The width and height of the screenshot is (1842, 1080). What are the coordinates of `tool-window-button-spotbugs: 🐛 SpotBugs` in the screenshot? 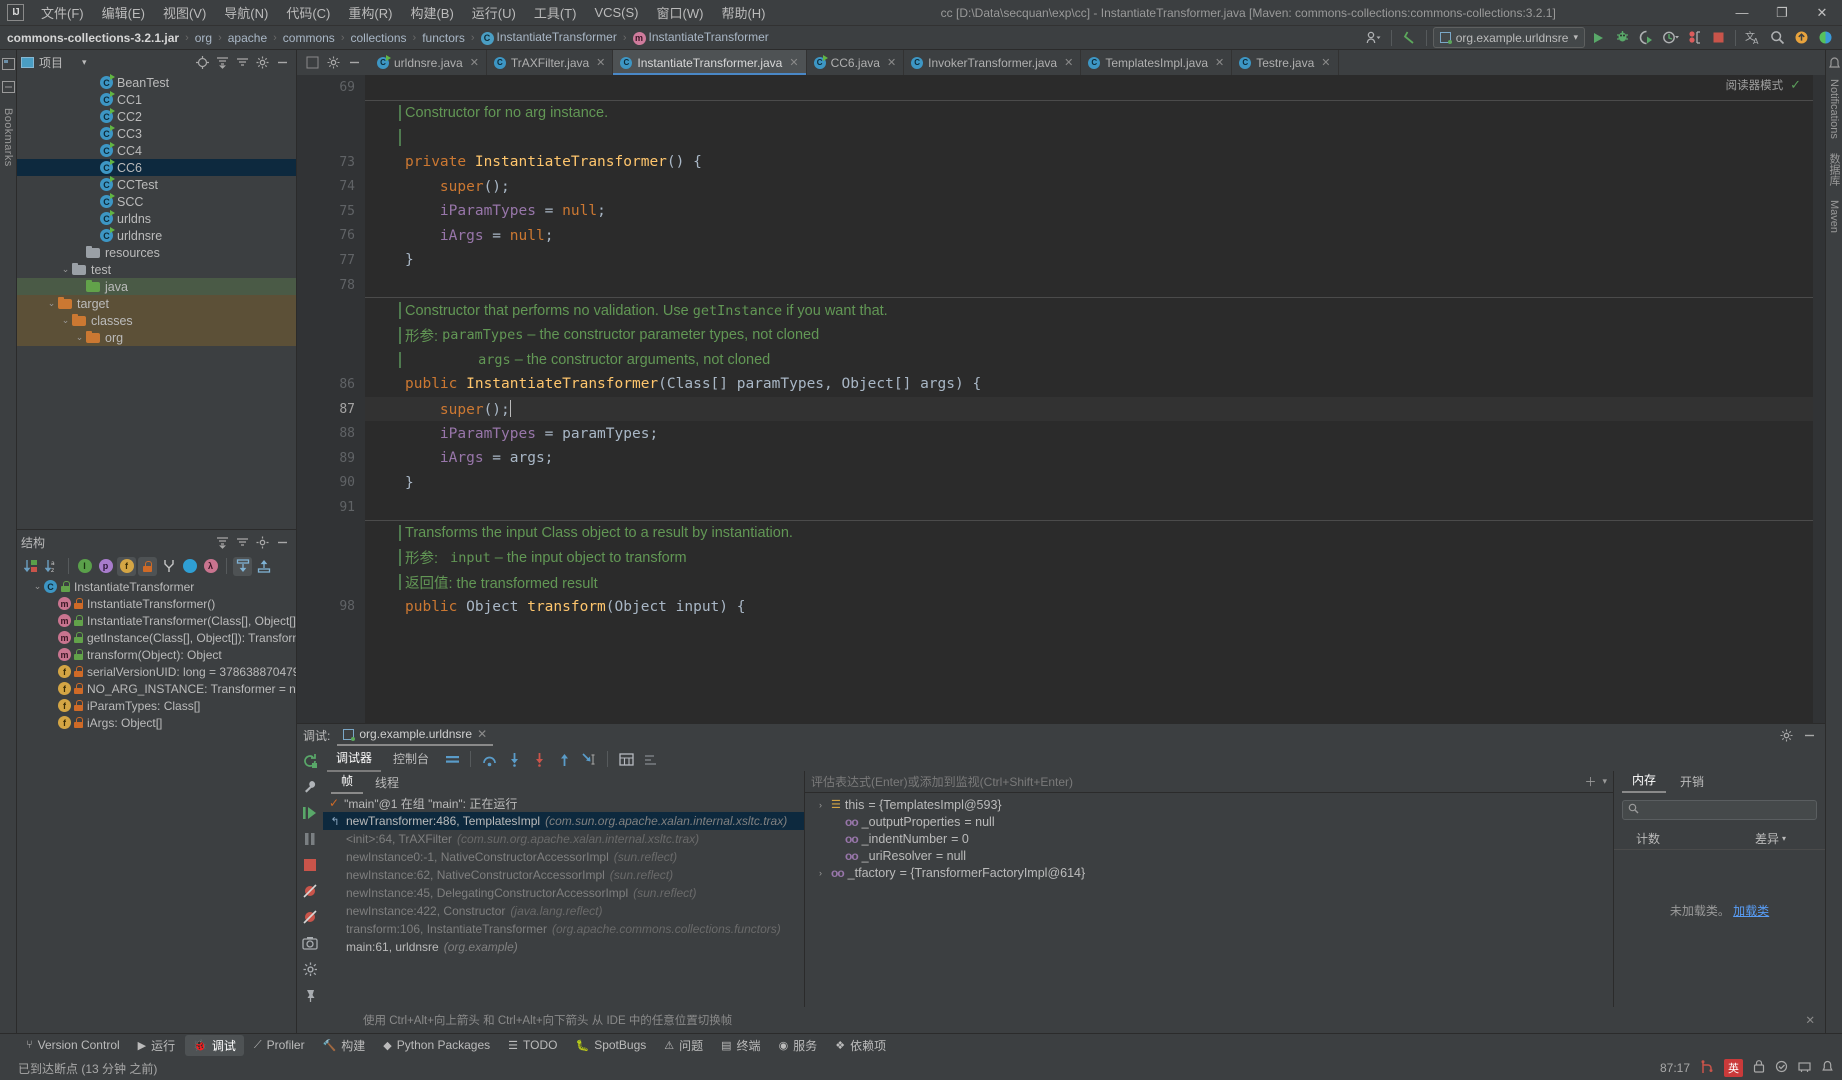 It's located at (611, 1045).